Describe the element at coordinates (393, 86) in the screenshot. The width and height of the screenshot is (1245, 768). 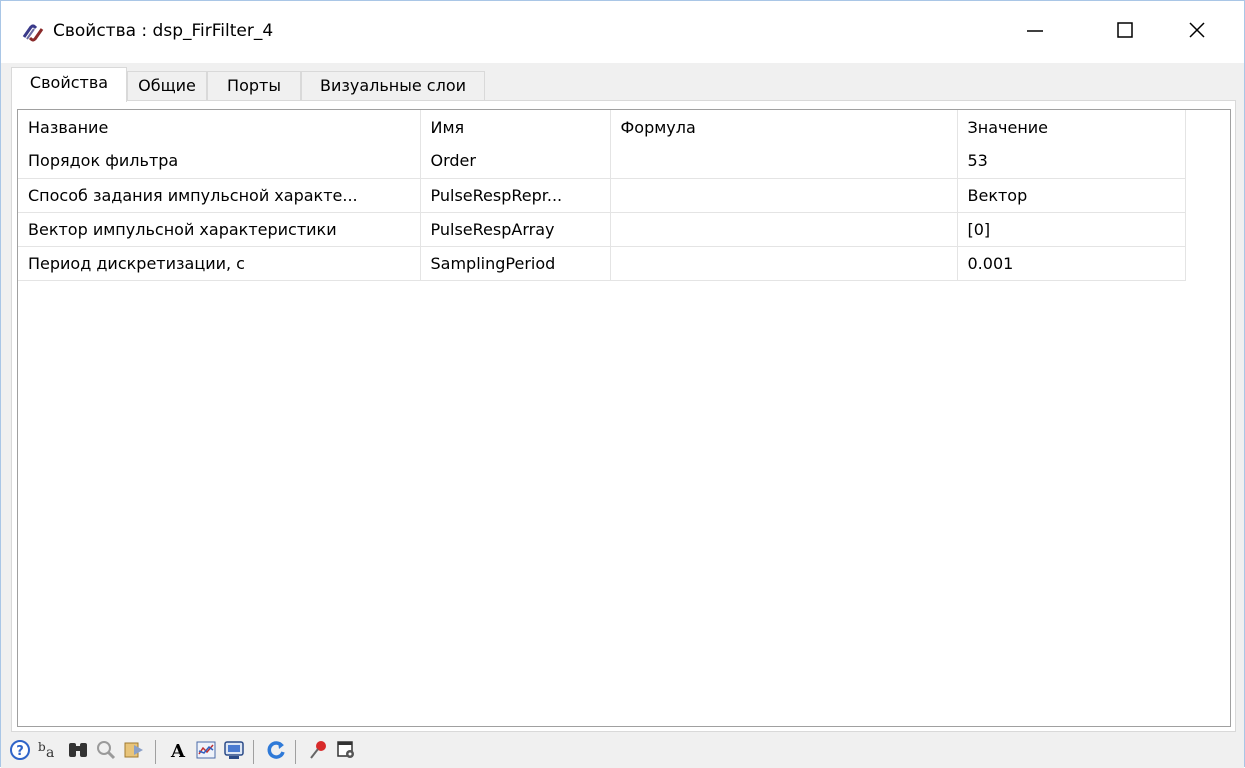
I see `tab-visual-layers: Визуальные слои` at that location.